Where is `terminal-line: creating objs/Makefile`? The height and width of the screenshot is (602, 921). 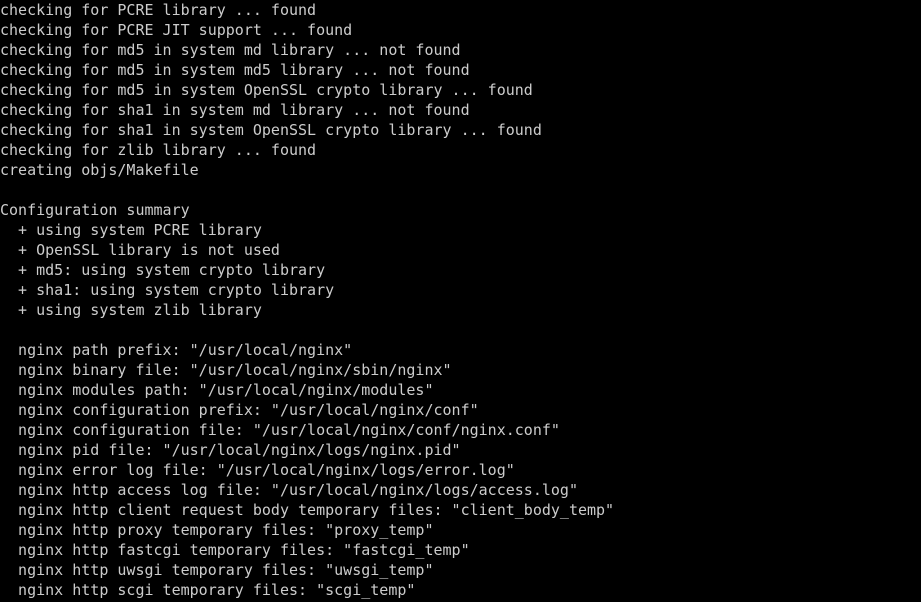
terminal-line: creating objs/Makefile is located at coordinates (99, 170).